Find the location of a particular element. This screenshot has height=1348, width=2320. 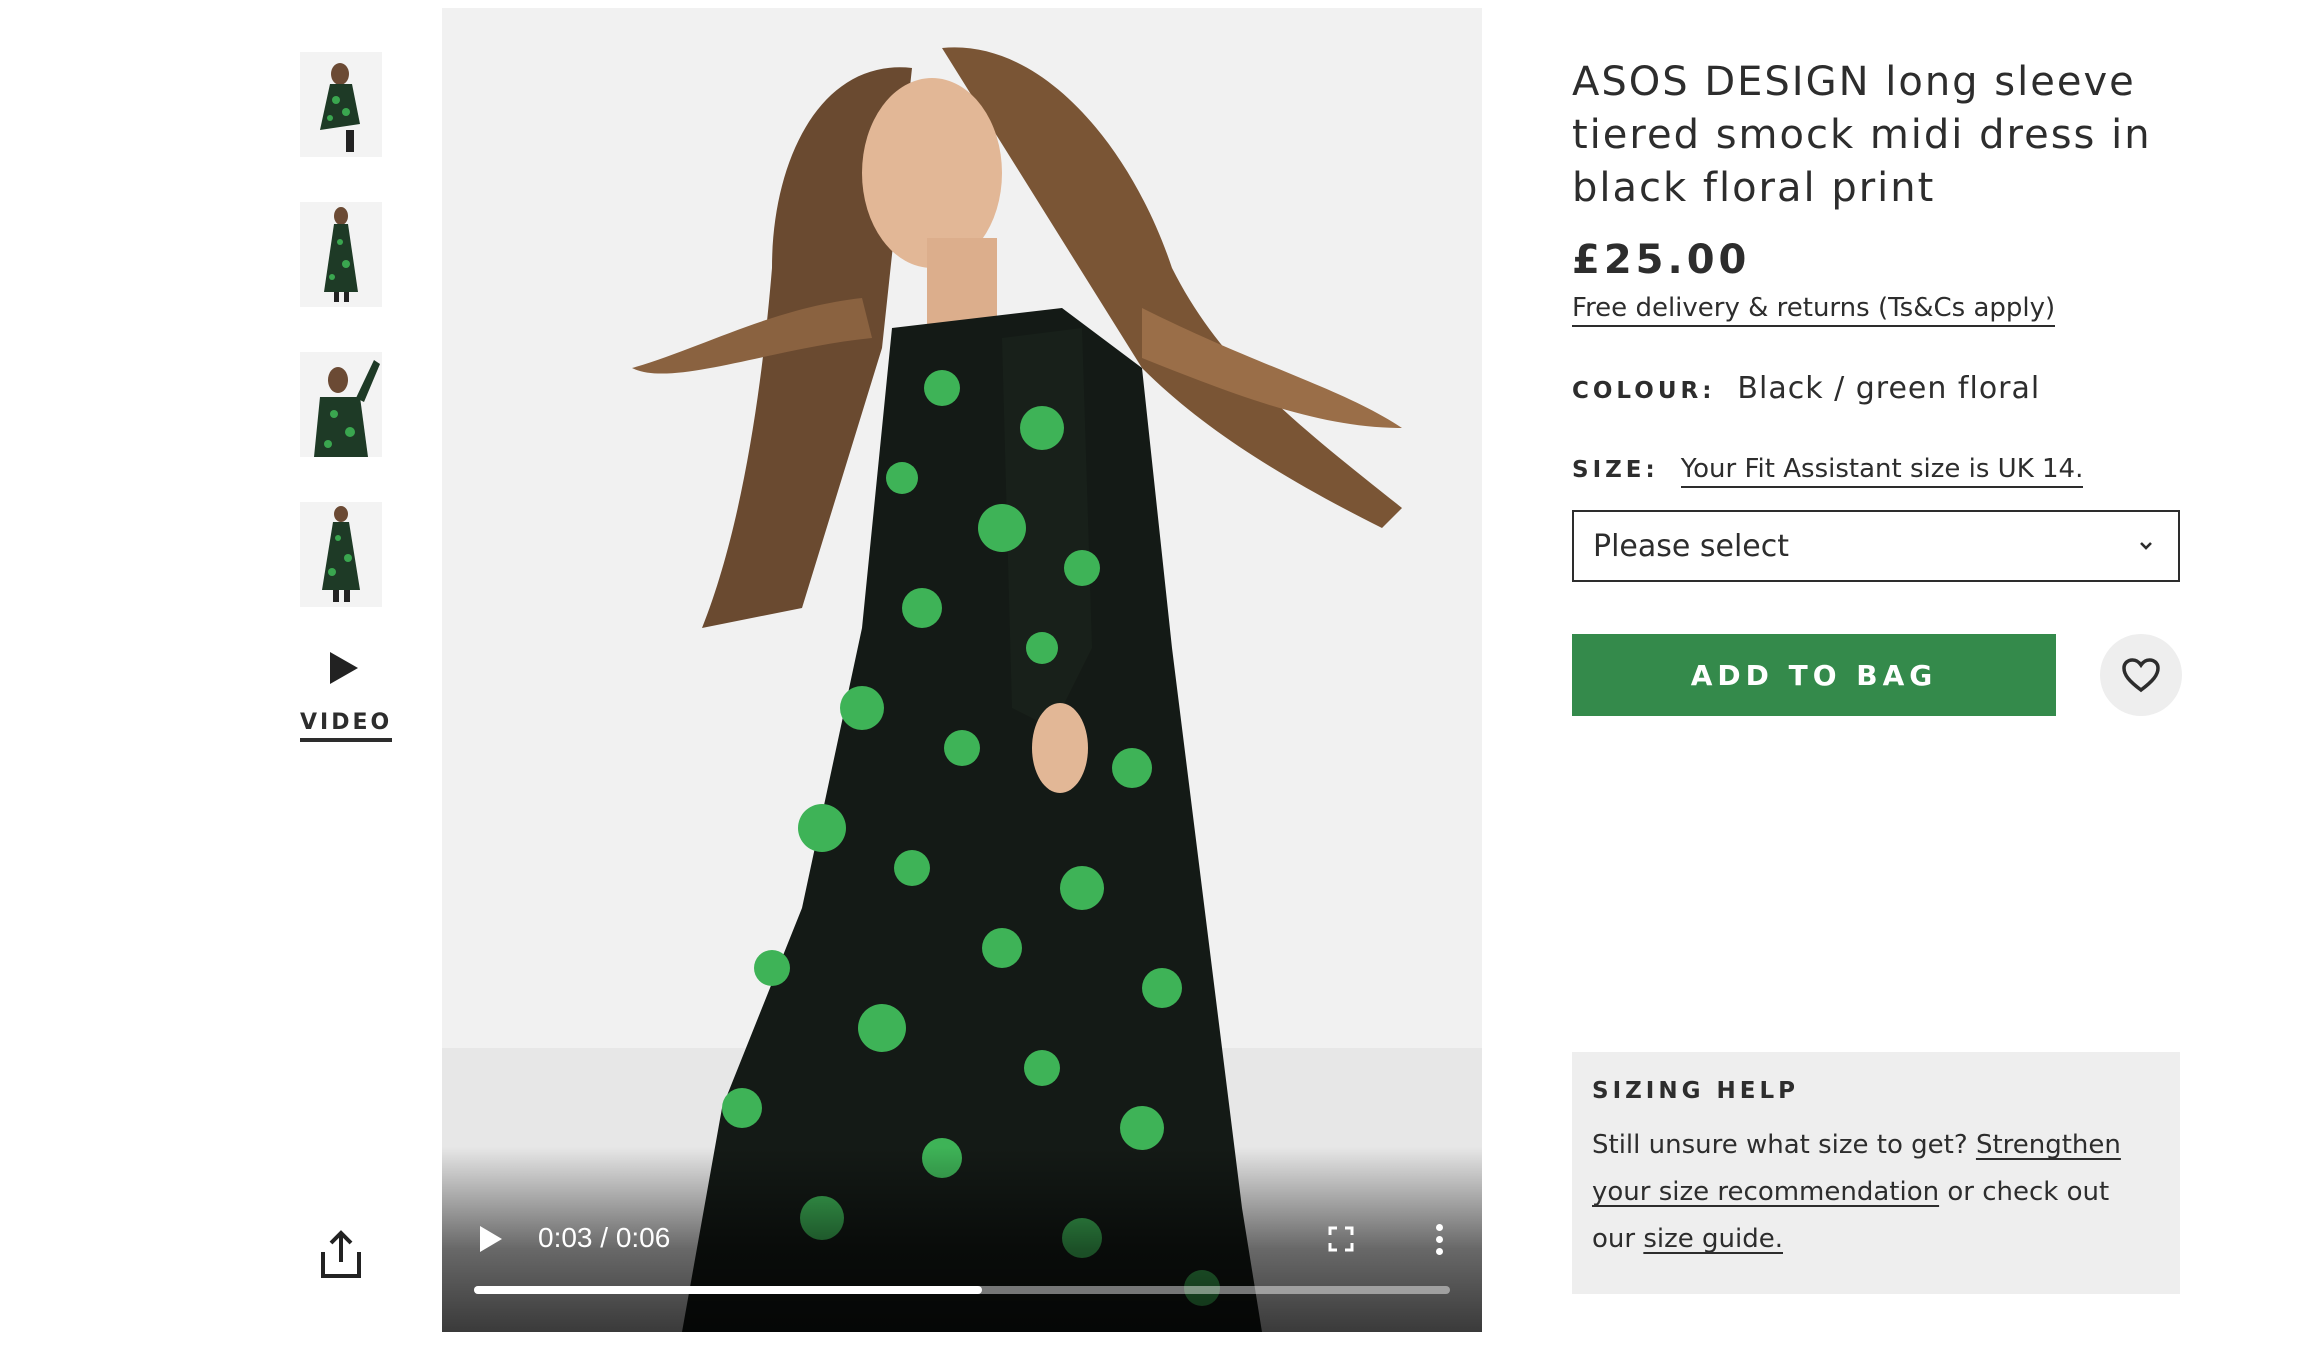

thumbnail-list: VIDEO is located at coordinates (346, 397).